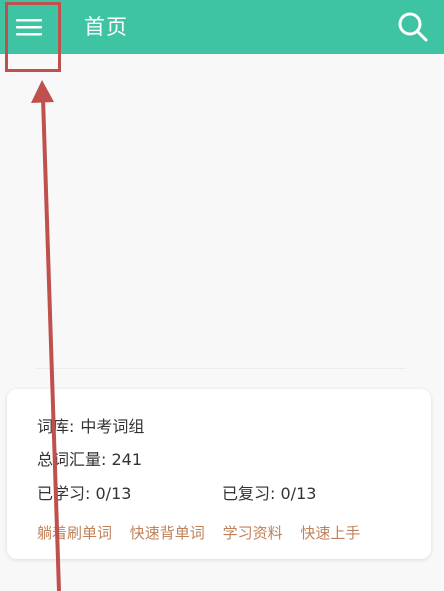 The width and height of the screenshot is (444, 591). Describe the element at coordinates (106, 27) in the screenshot. I see `page-title: 首页` at that location.